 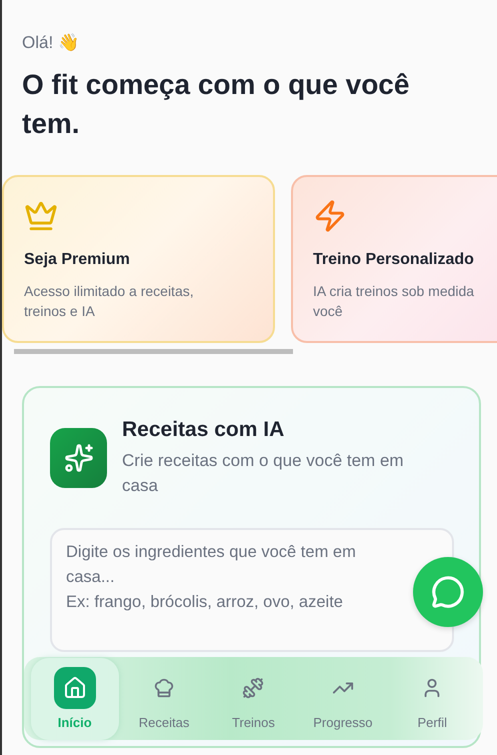 I want to click on promo-card: Treino Personalizado IA cria treinos sob medida você, so click(x=394, y=259).